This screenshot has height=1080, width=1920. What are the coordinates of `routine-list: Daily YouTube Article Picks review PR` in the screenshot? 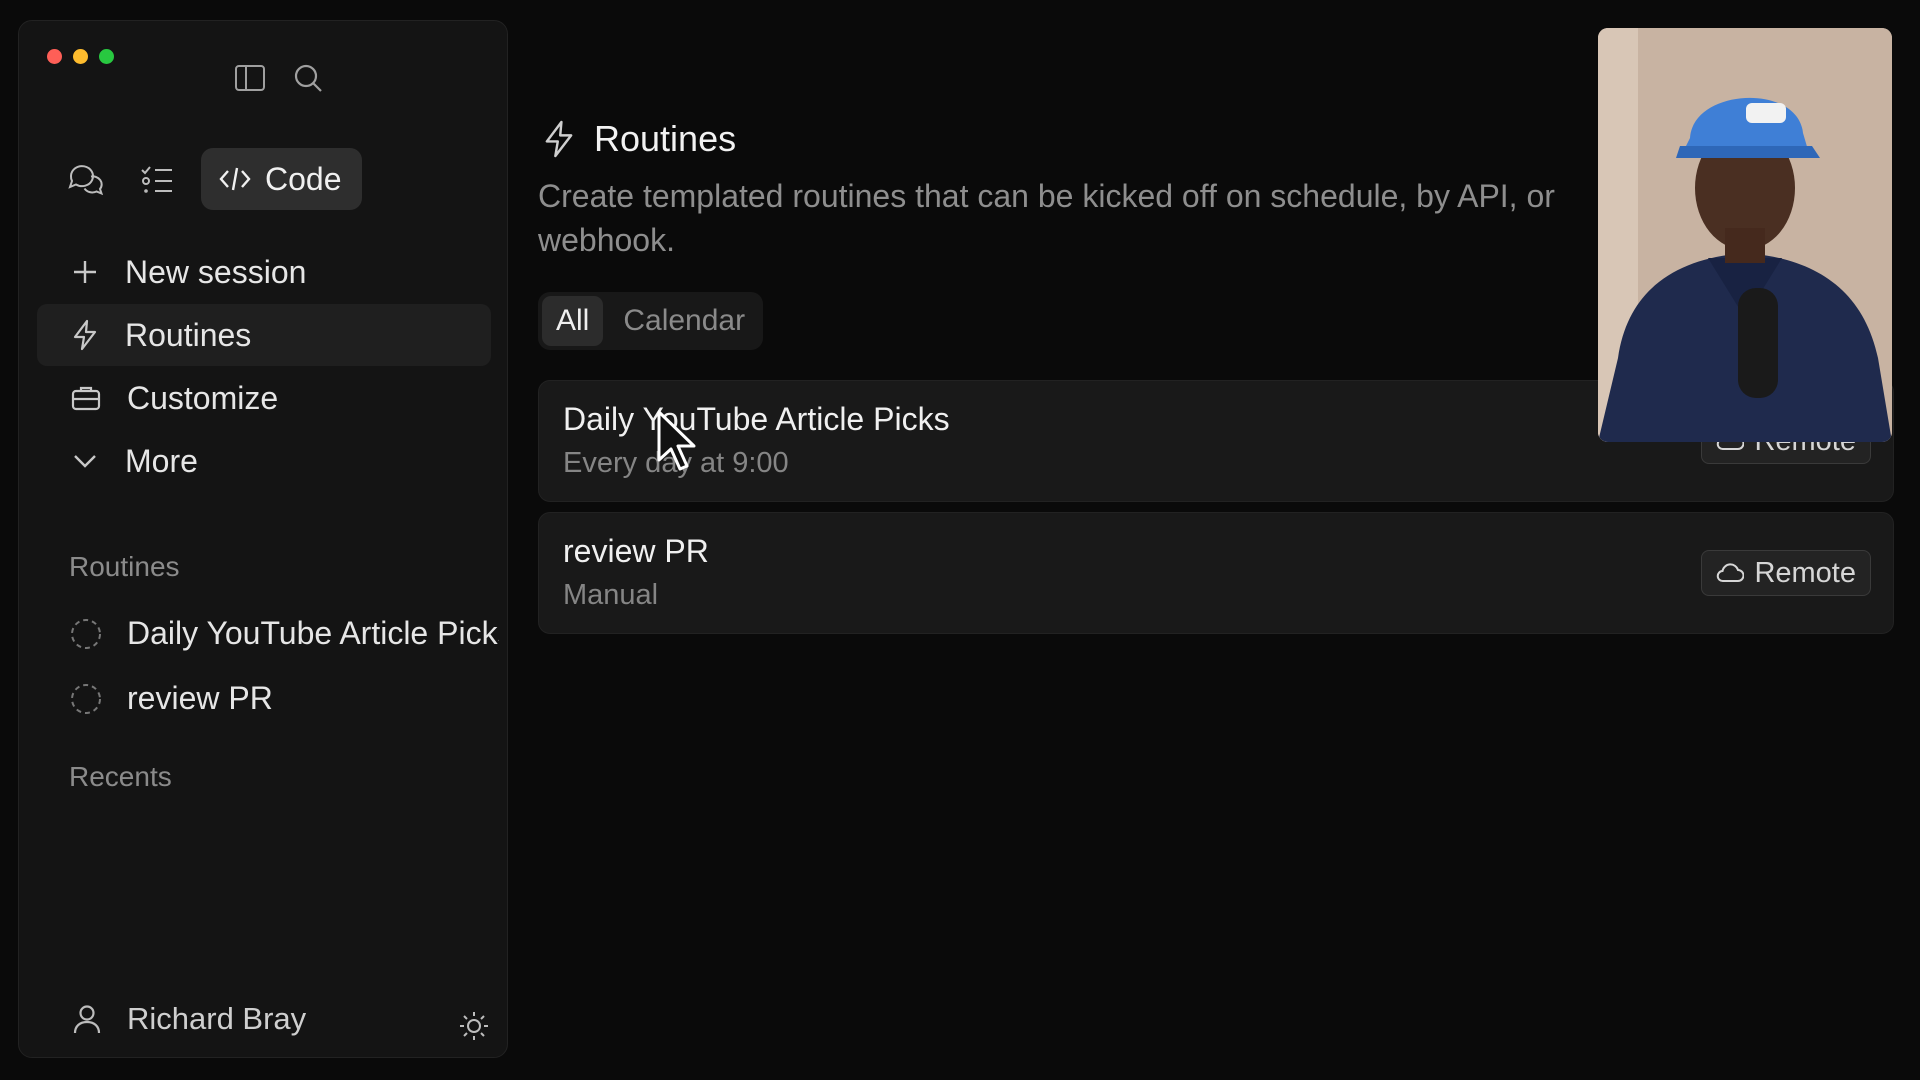 It's located at (284, 666).